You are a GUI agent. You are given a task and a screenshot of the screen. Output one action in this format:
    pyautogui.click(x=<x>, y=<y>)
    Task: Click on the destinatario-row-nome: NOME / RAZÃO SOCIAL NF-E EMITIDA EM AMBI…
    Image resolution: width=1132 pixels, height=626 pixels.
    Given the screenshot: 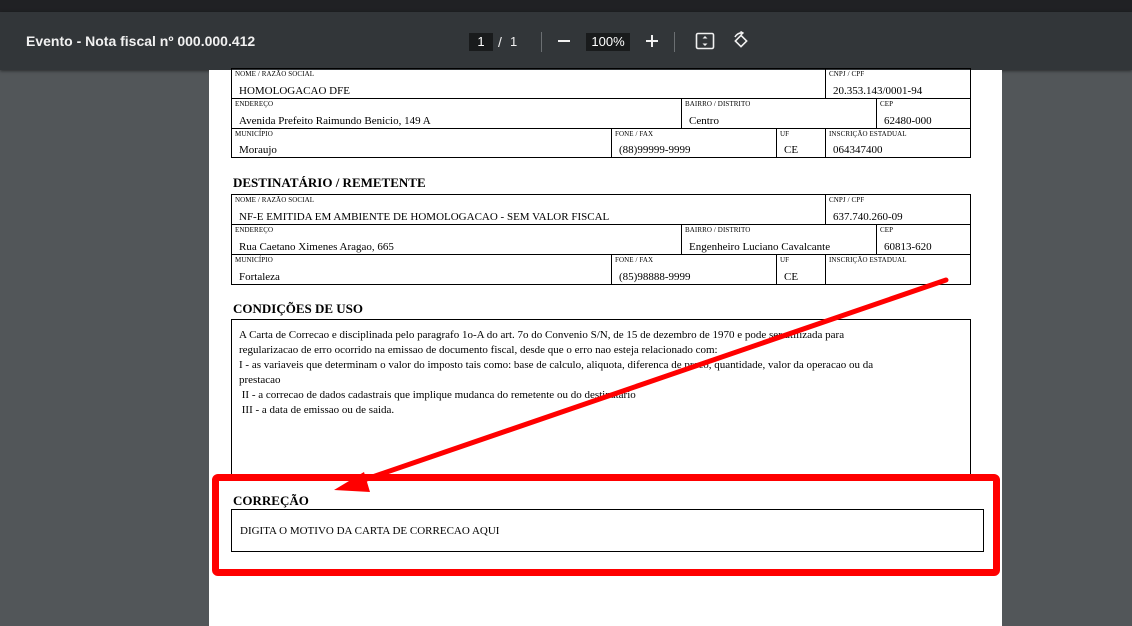 What is the action you would take?
    pyautogui.click(x=601, y=210)
    